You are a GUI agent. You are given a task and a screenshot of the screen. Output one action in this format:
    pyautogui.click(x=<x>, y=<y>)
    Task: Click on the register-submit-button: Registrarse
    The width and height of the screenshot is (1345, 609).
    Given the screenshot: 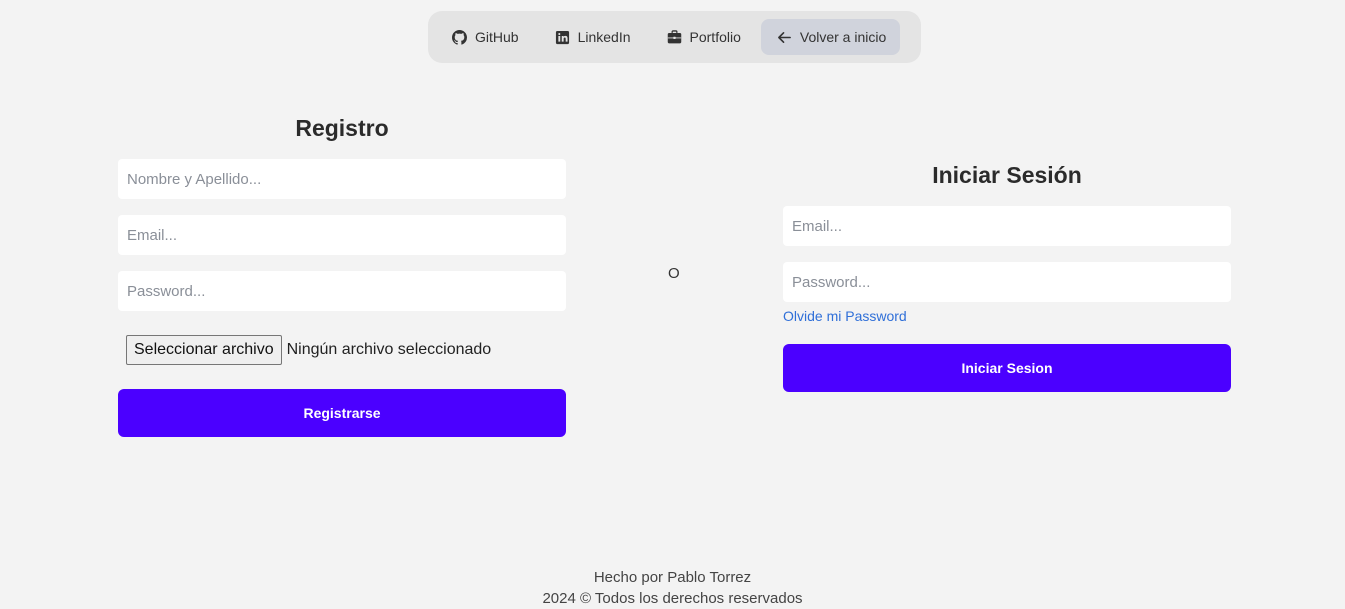 What is the action you would take?
    pyautogui.click(x=342, y=413)
    